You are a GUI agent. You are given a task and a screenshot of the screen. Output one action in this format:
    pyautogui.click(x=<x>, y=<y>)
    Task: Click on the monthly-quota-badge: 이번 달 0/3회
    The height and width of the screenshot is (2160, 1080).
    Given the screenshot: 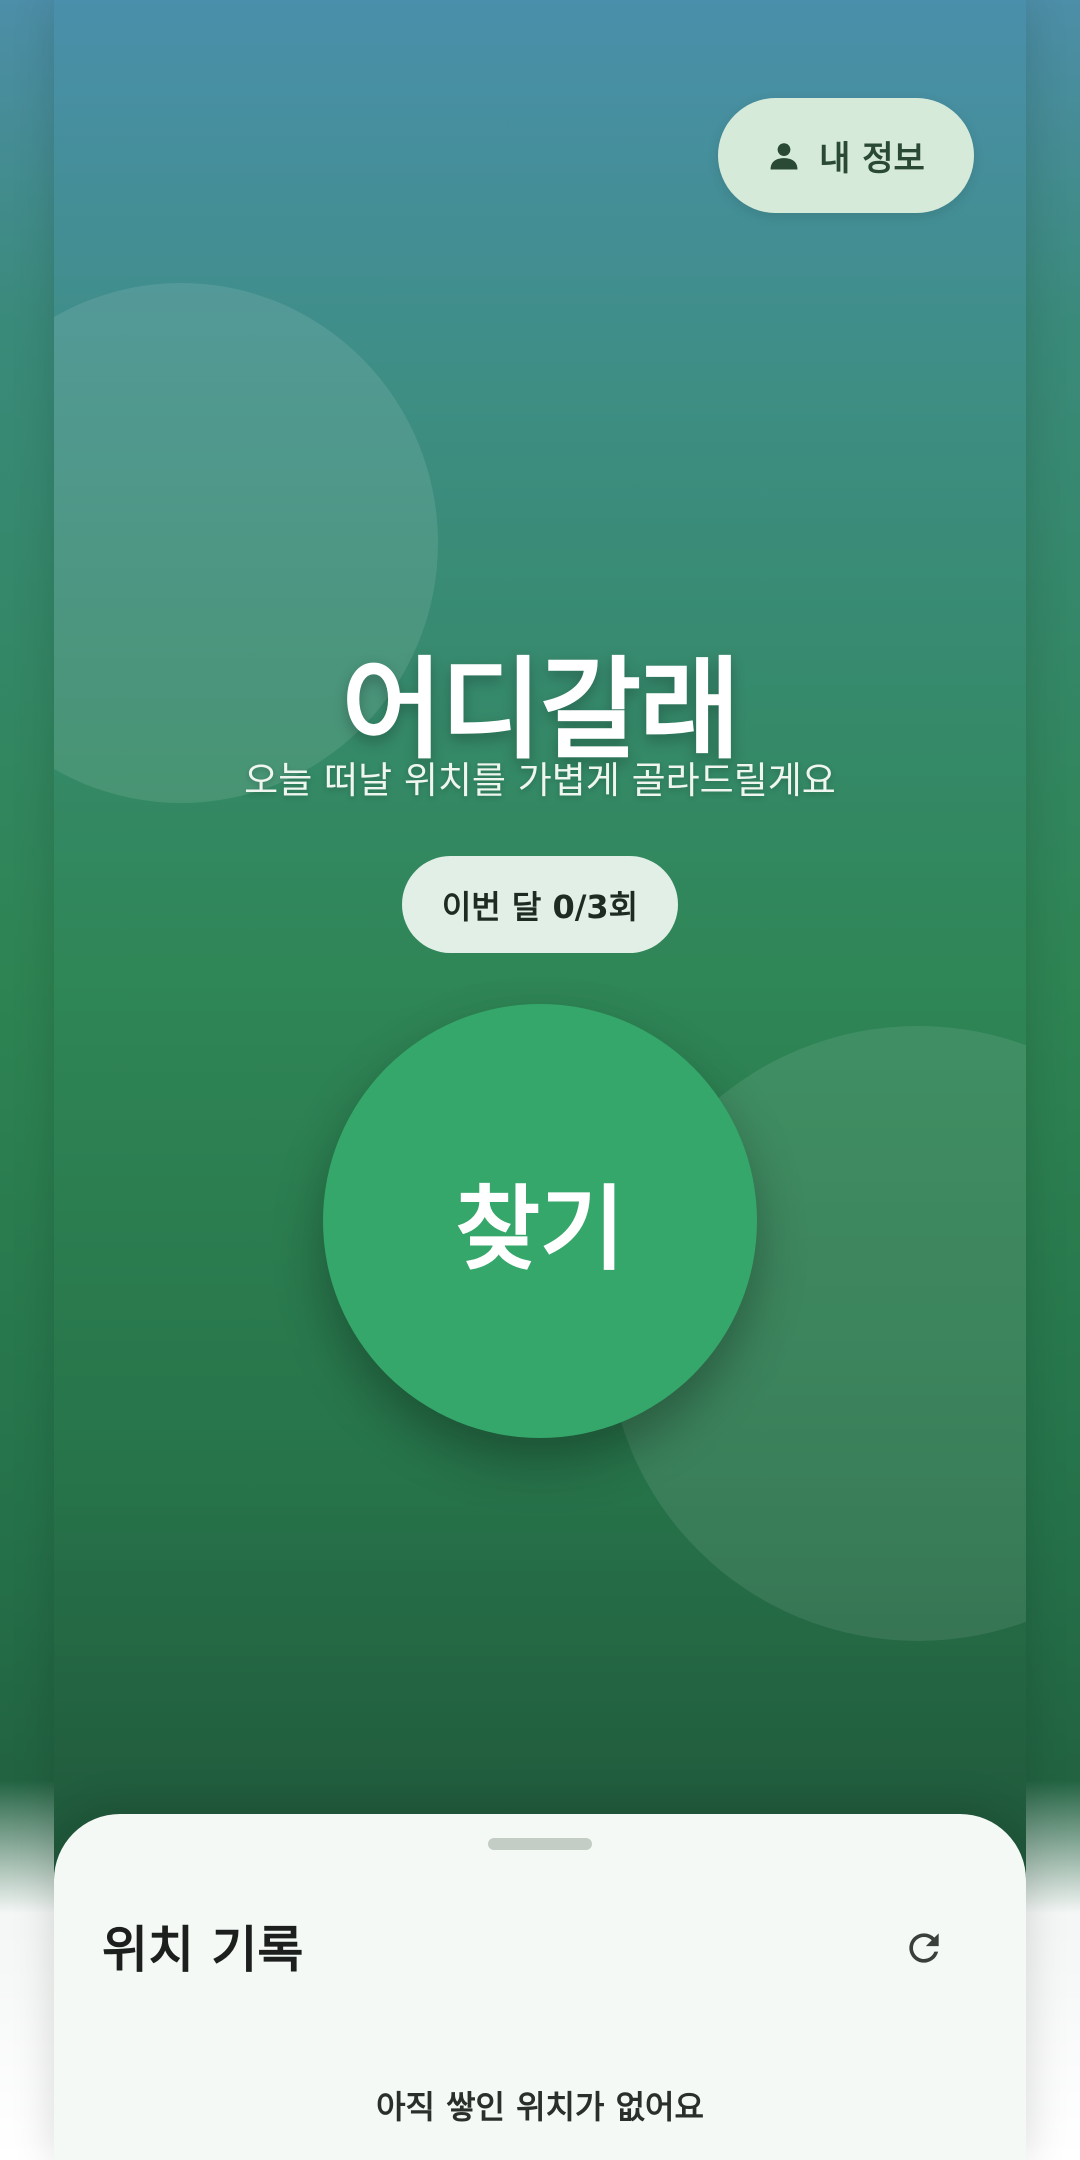 What is the action you would take?
    pyautogui.click(x=540, y=904)
    